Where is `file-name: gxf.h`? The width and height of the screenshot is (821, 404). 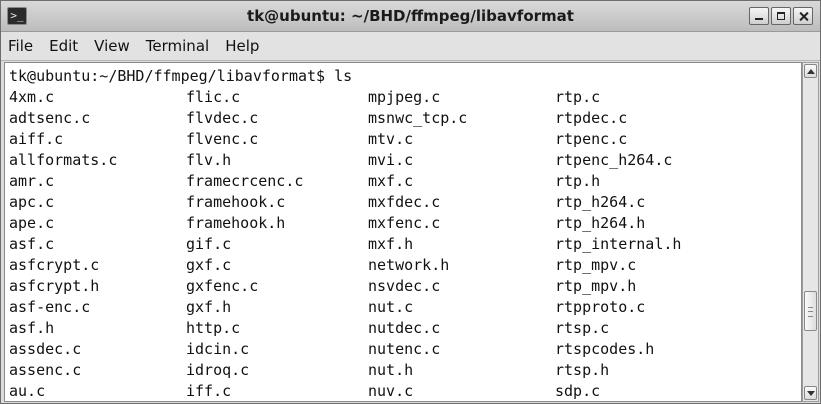 file-name: gxf.h is located at coordinates (209, 307).